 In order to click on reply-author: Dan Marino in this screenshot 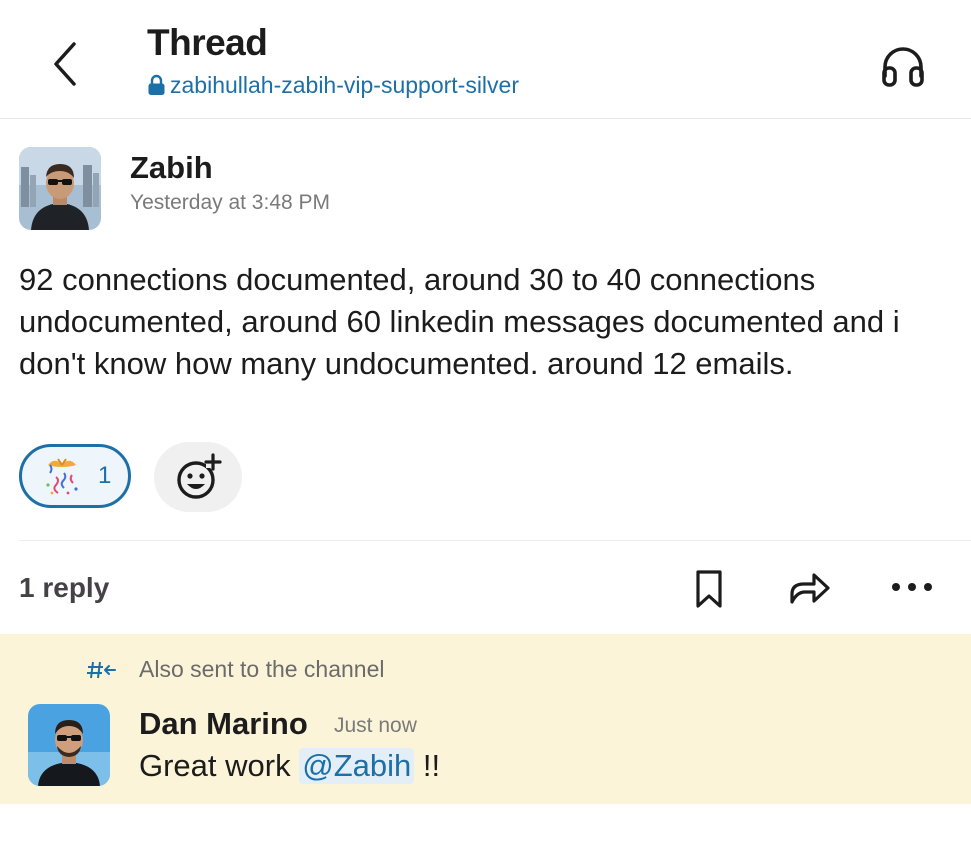, I will do `click(223, 724)`.